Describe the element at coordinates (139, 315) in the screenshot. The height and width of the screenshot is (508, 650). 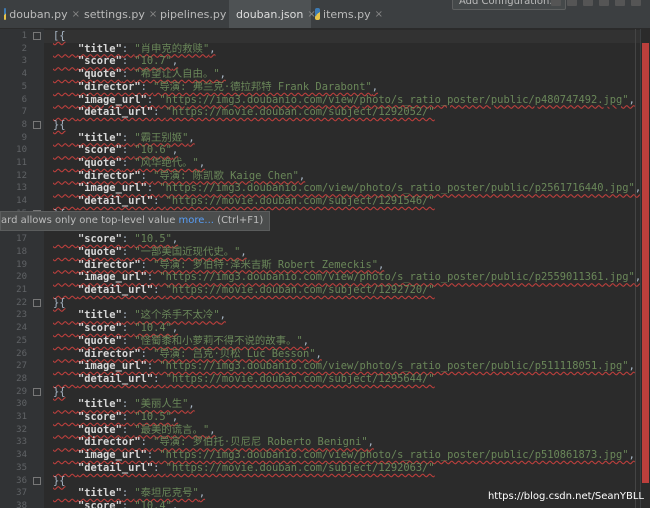
I see `code-line: "title": "这个杀手不太冷",` at that location.